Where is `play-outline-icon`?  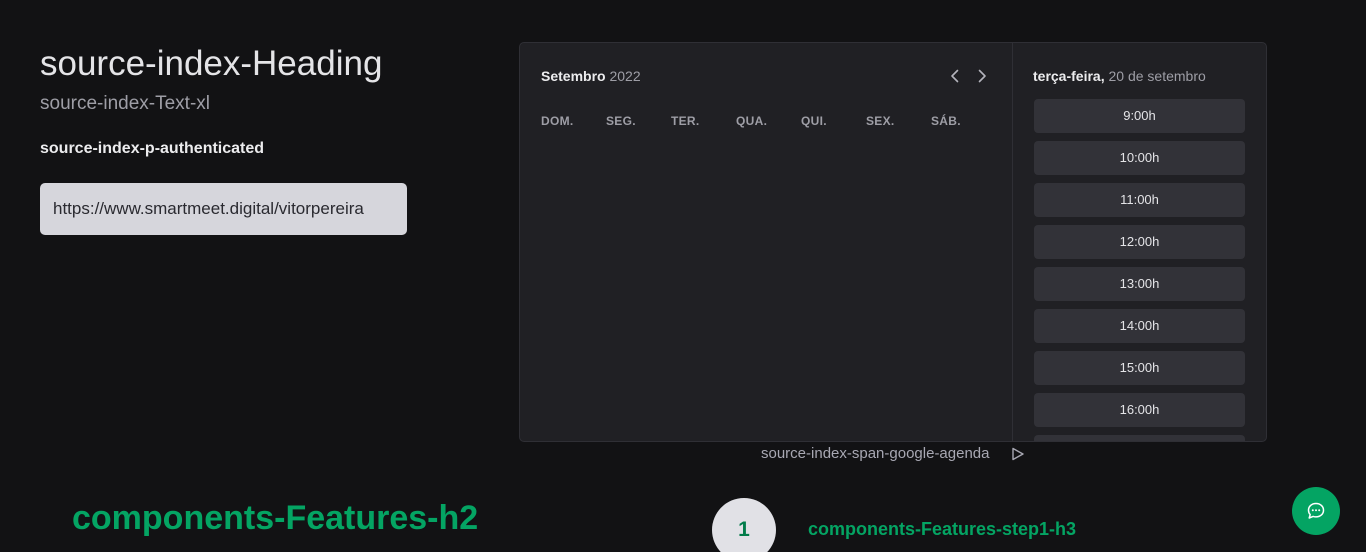
play-outline-icon is located at coordinates (1018, 454).